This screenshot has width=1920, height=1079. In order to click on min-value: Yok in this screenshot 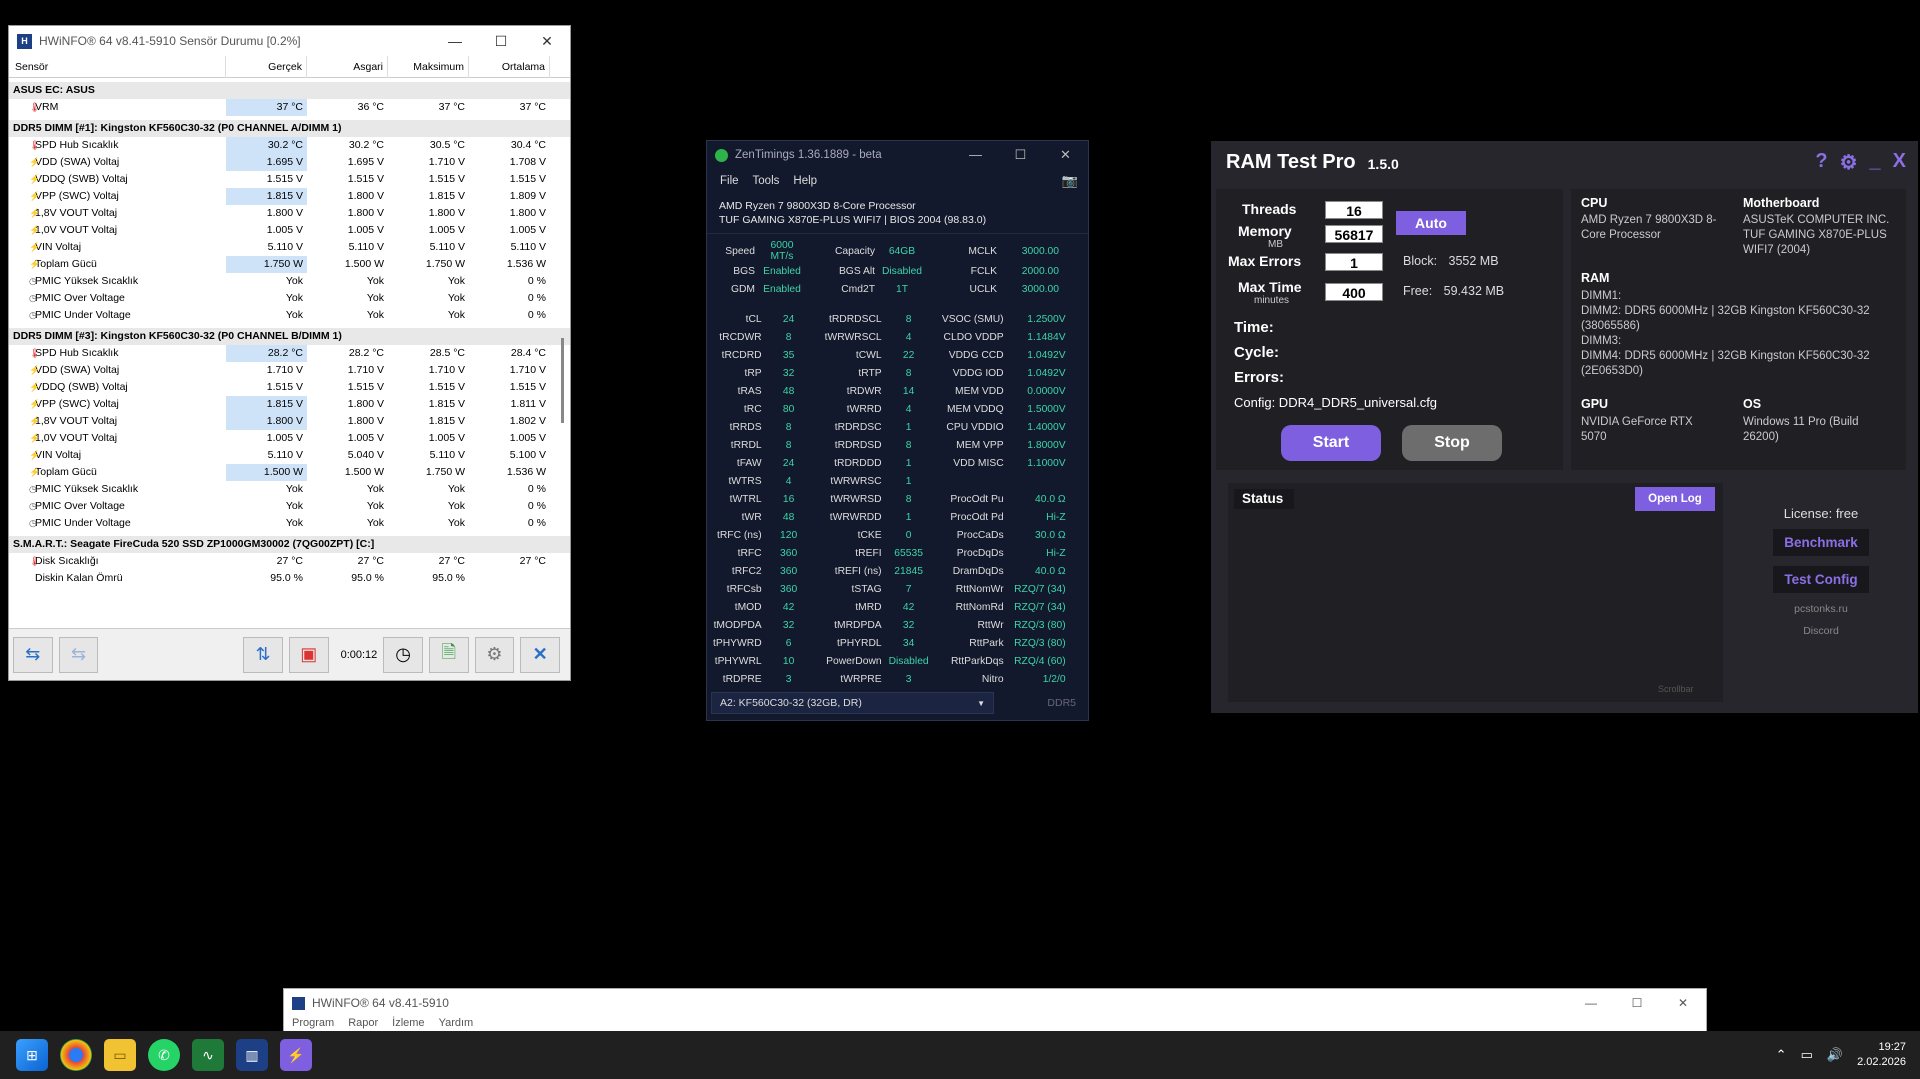, I will do `click(375, 489)`.